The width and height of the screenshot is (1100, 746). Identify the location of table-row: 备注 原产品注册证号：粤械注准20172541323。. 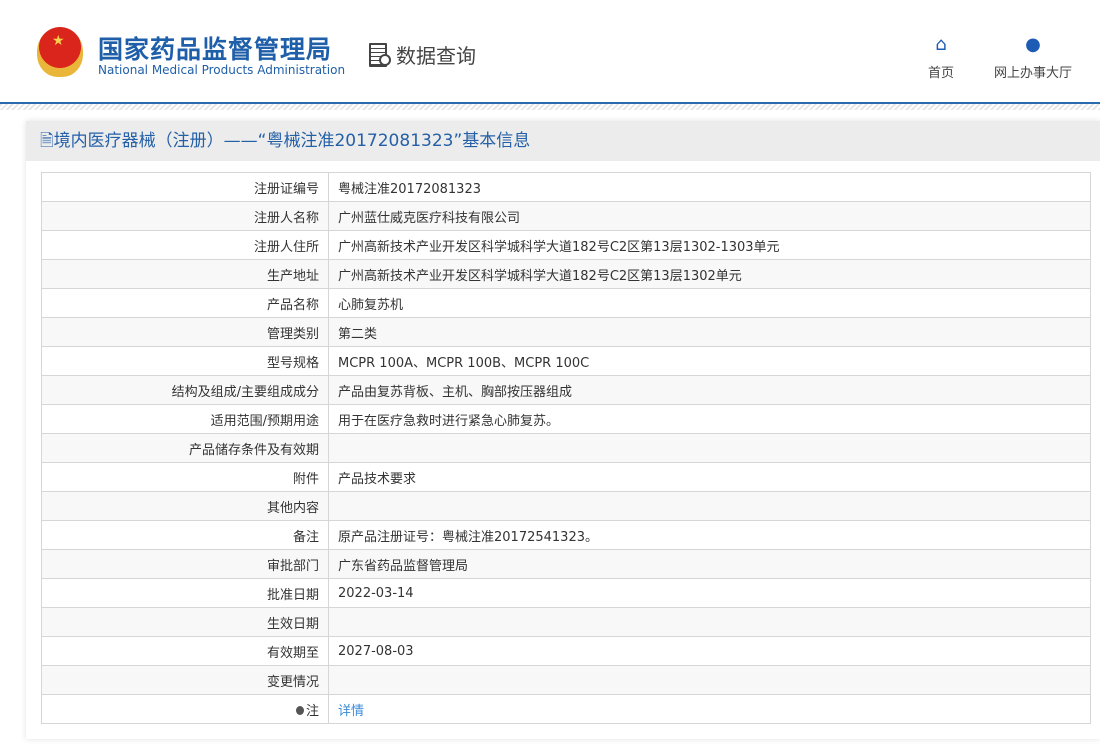
(566, 535).